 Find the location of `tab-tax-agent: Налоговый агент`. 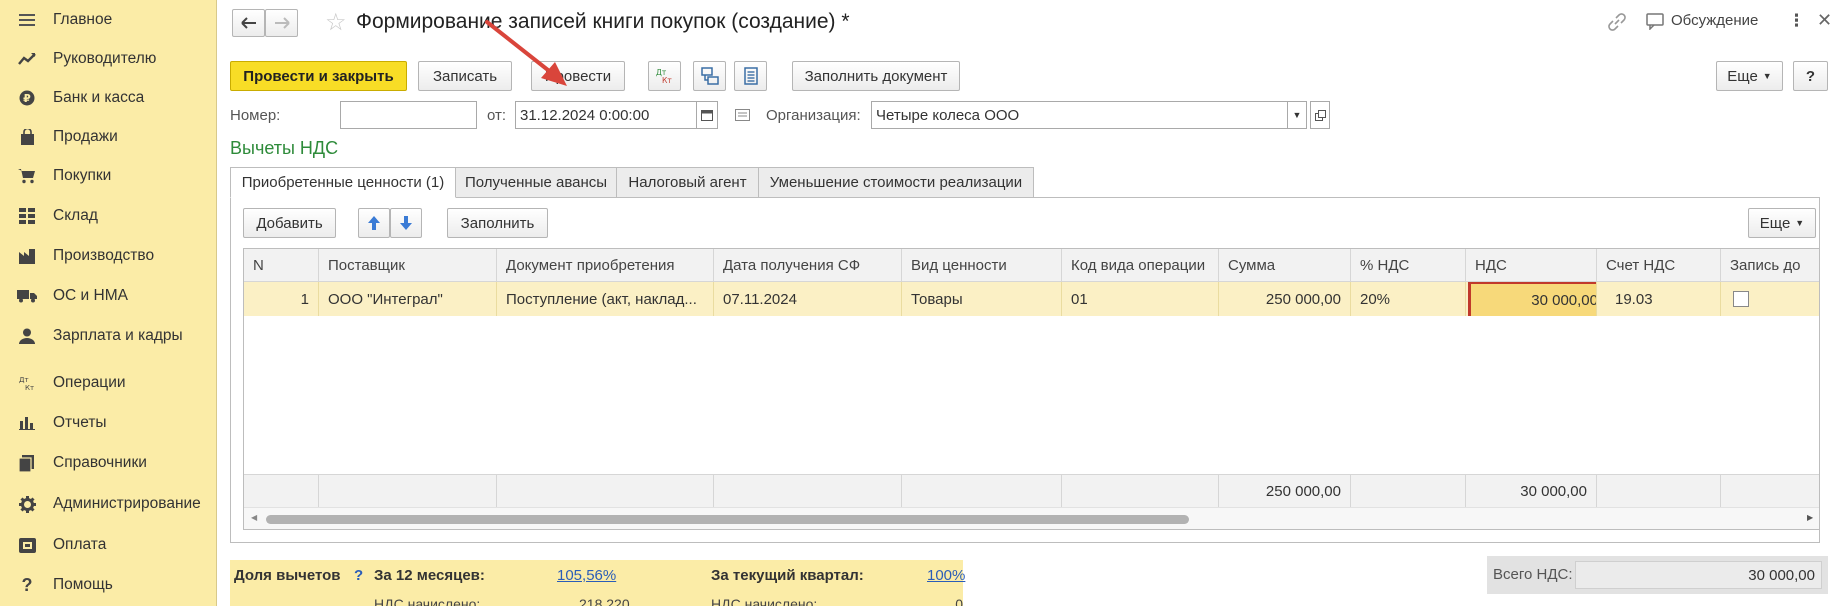

tab-tax-agent: Налоговый агент is located at coordinates (687, 182).